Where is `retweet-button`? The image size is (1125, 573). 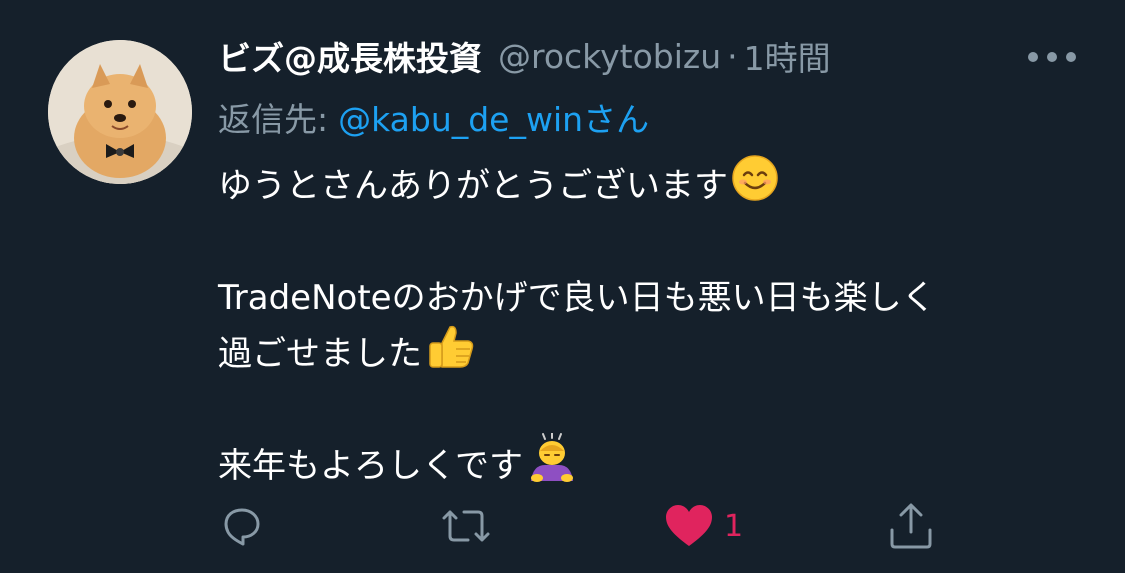
retweet-button is located at coordinates (466, 526).